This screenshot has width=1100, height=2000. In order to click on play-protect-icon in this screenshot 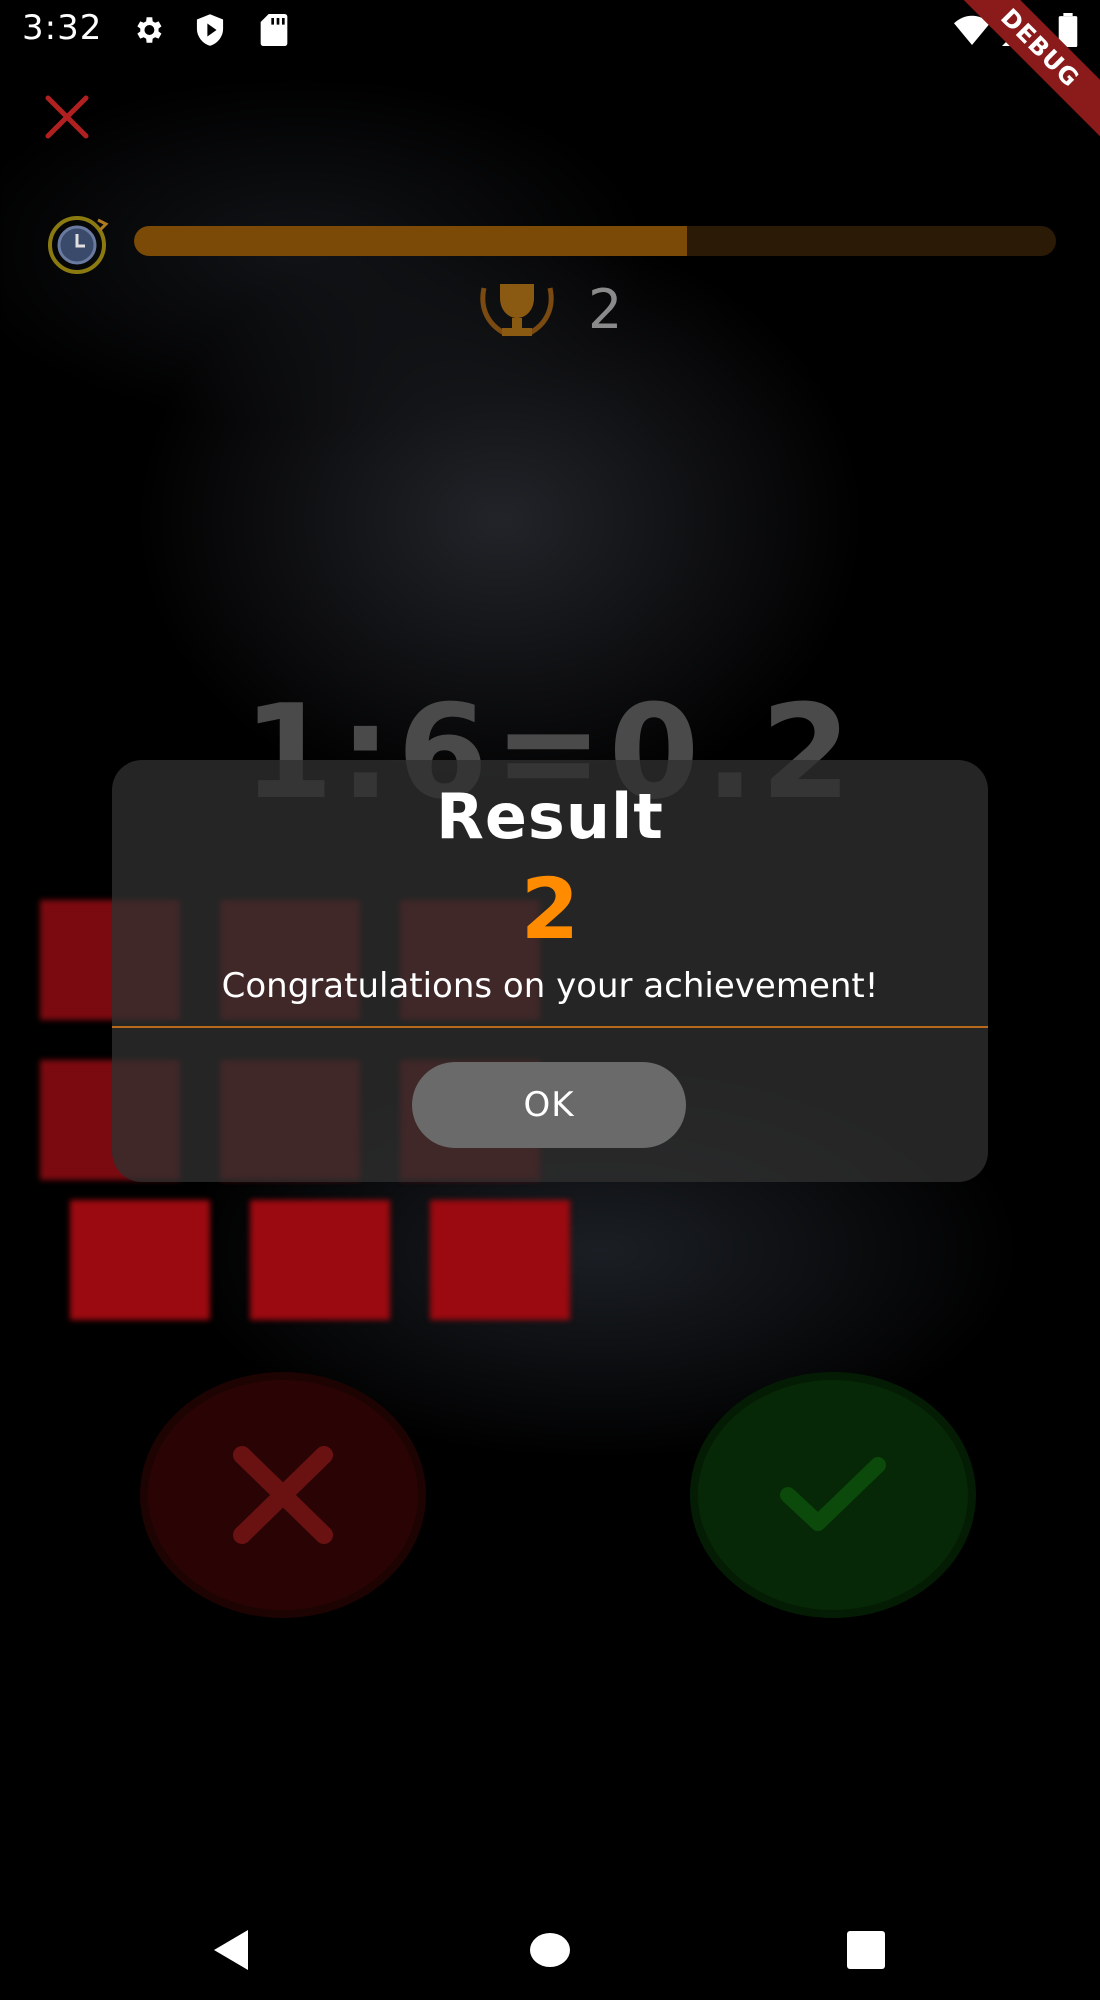, I will do `click(210, 30)`.